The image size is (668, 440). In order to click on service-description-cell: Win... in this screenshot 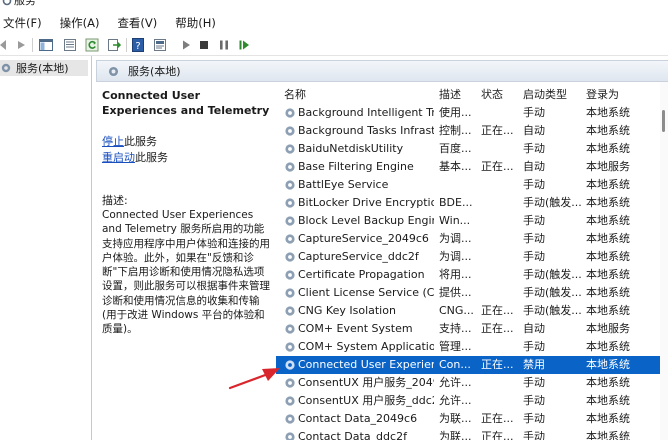, I will do `click(455, 220)`.